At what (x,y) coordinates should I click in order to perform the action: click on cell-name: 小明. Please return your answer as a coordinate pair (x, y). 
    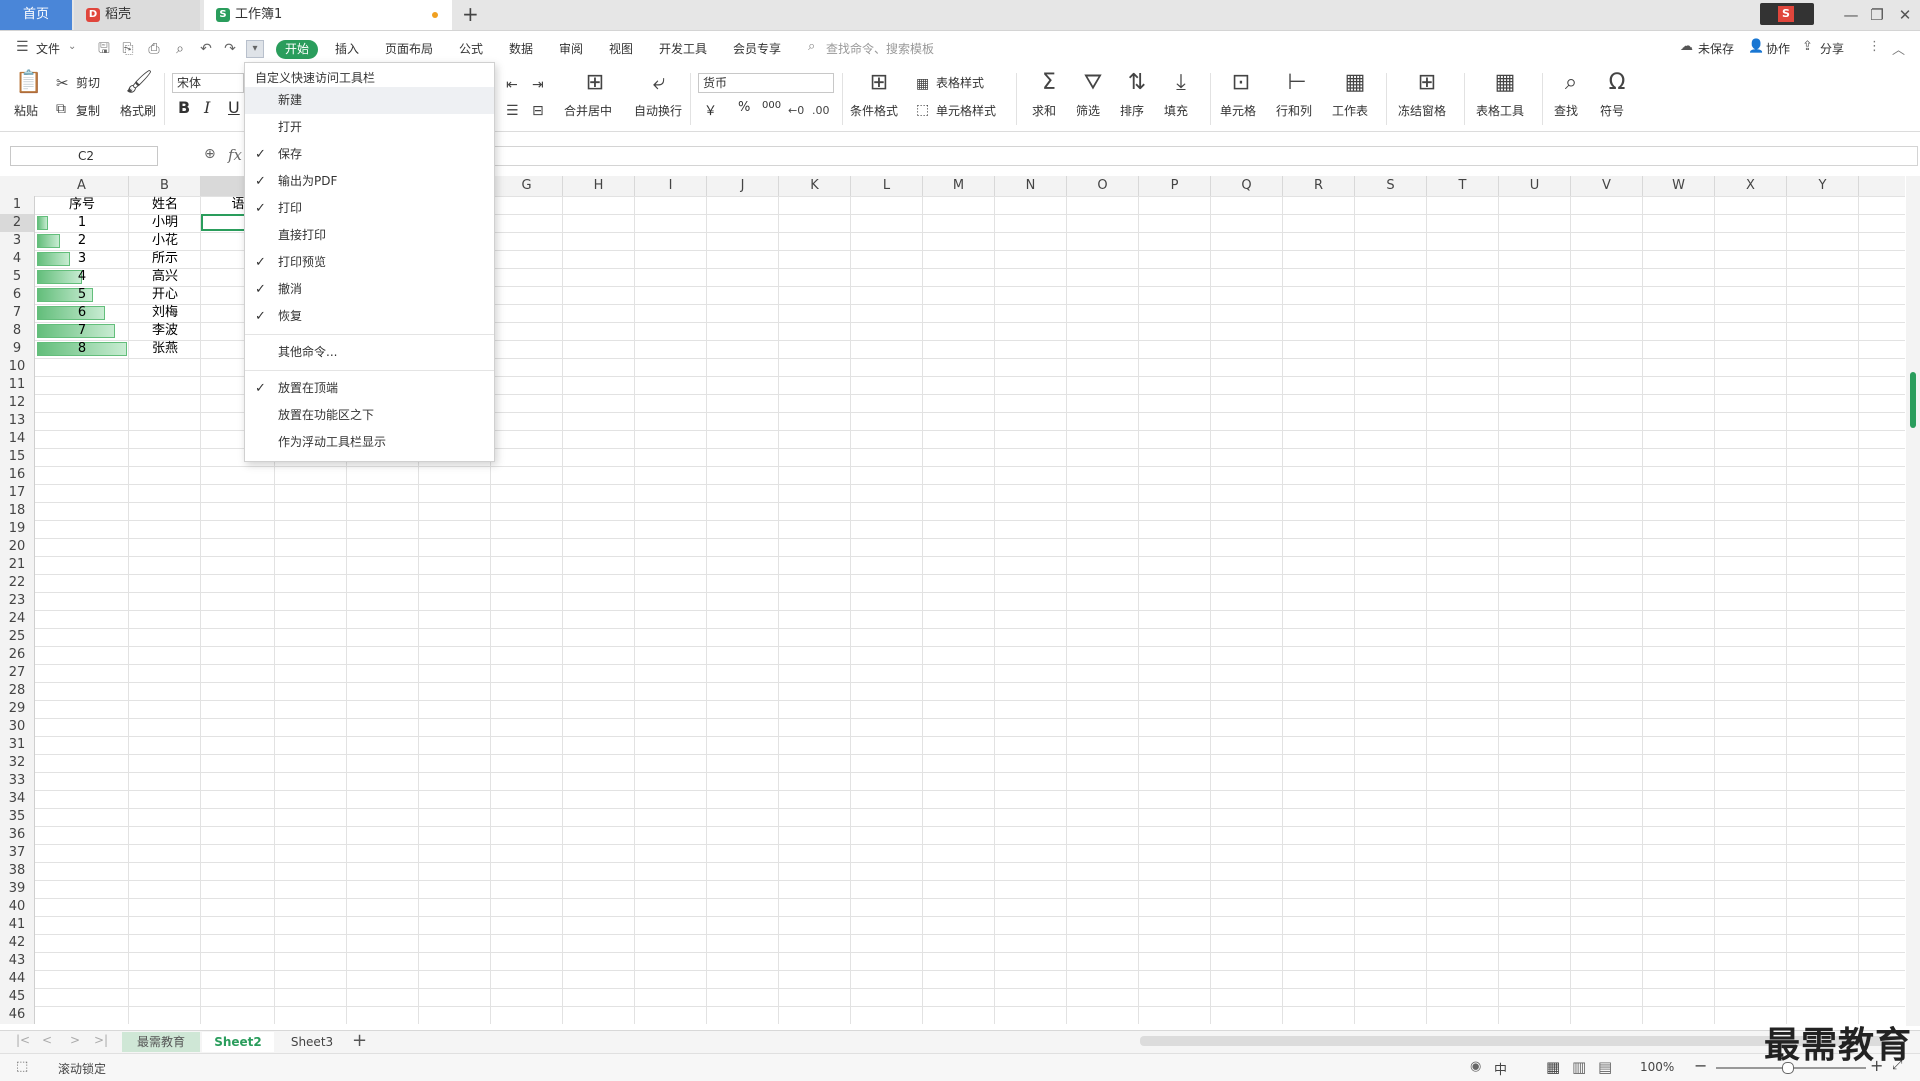
    Looking at the image, I should click on (165, 223).